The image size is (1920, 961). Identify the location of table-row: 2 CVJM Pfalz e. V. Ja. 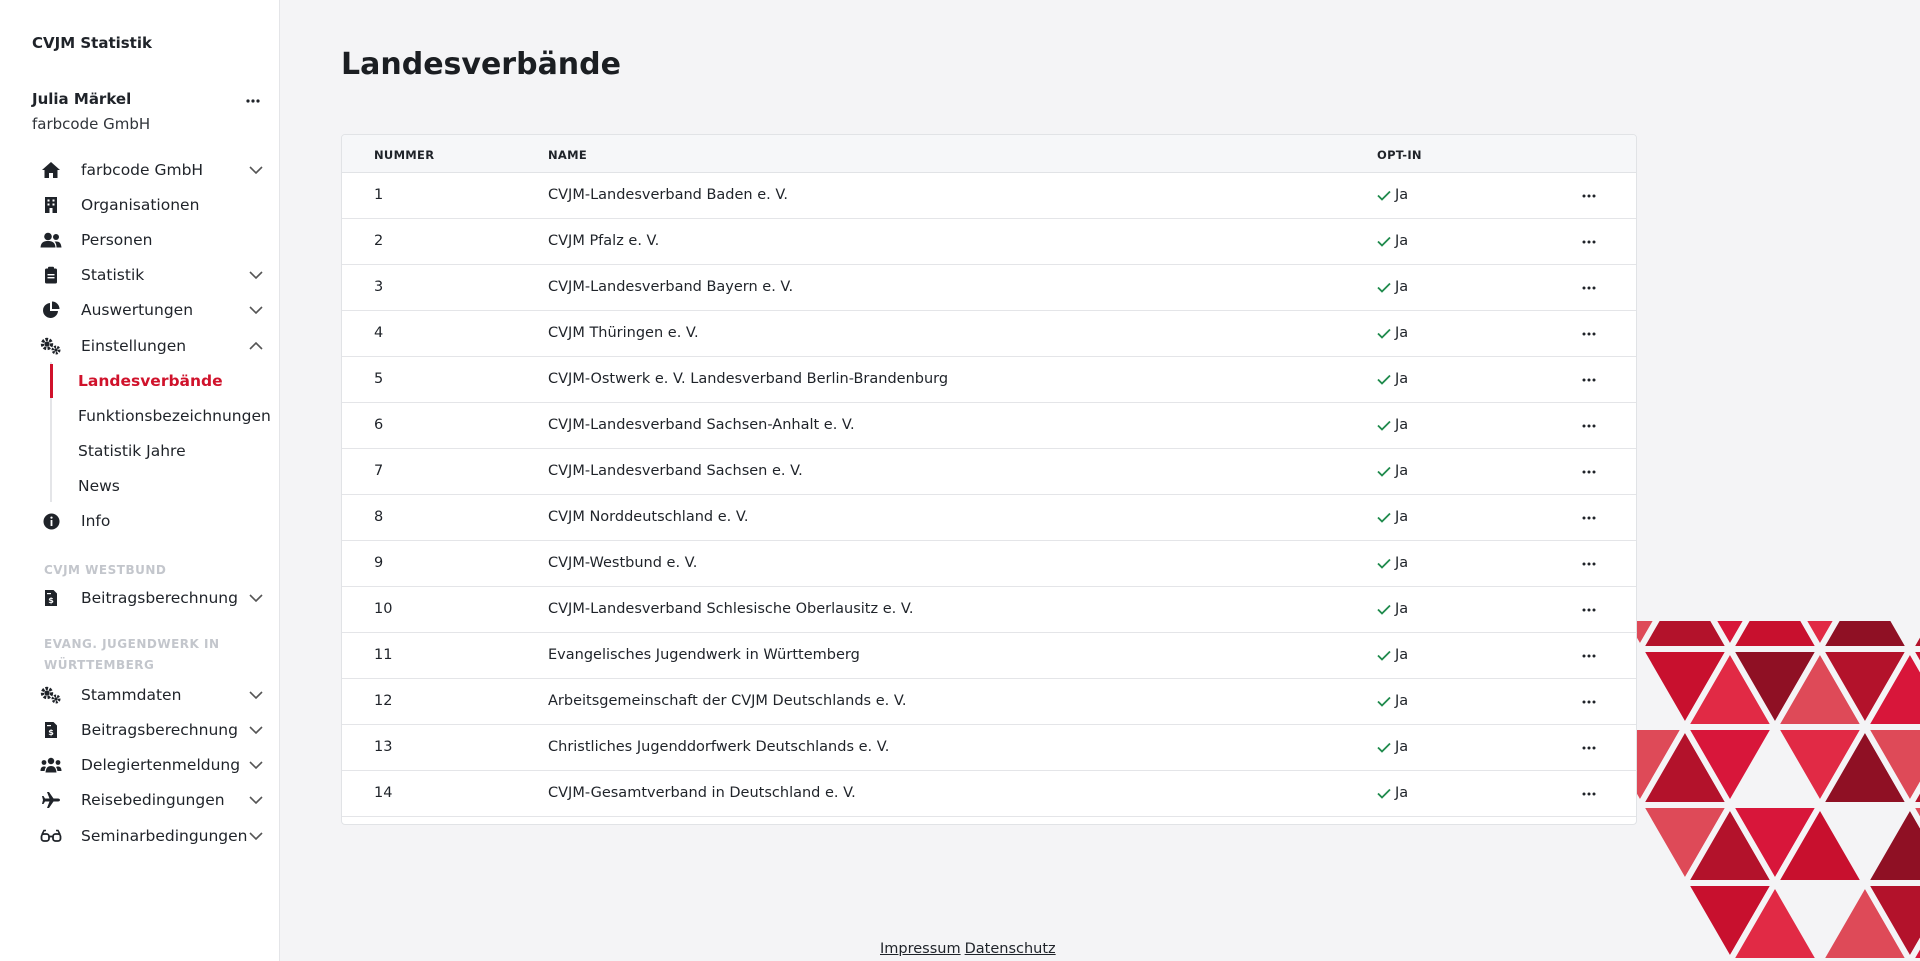
(989, 242).